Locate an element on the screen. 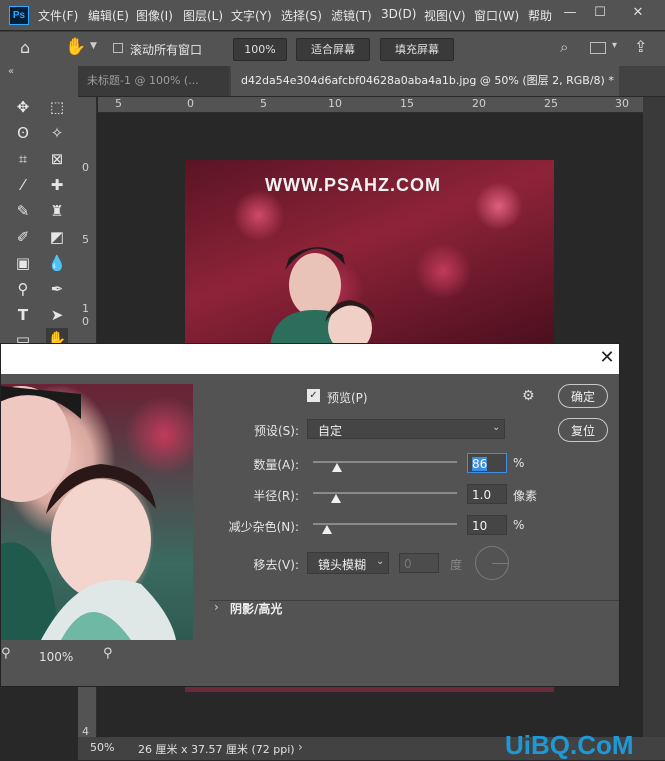  home-icon: ⌂ is located at coordinates (25, 47).